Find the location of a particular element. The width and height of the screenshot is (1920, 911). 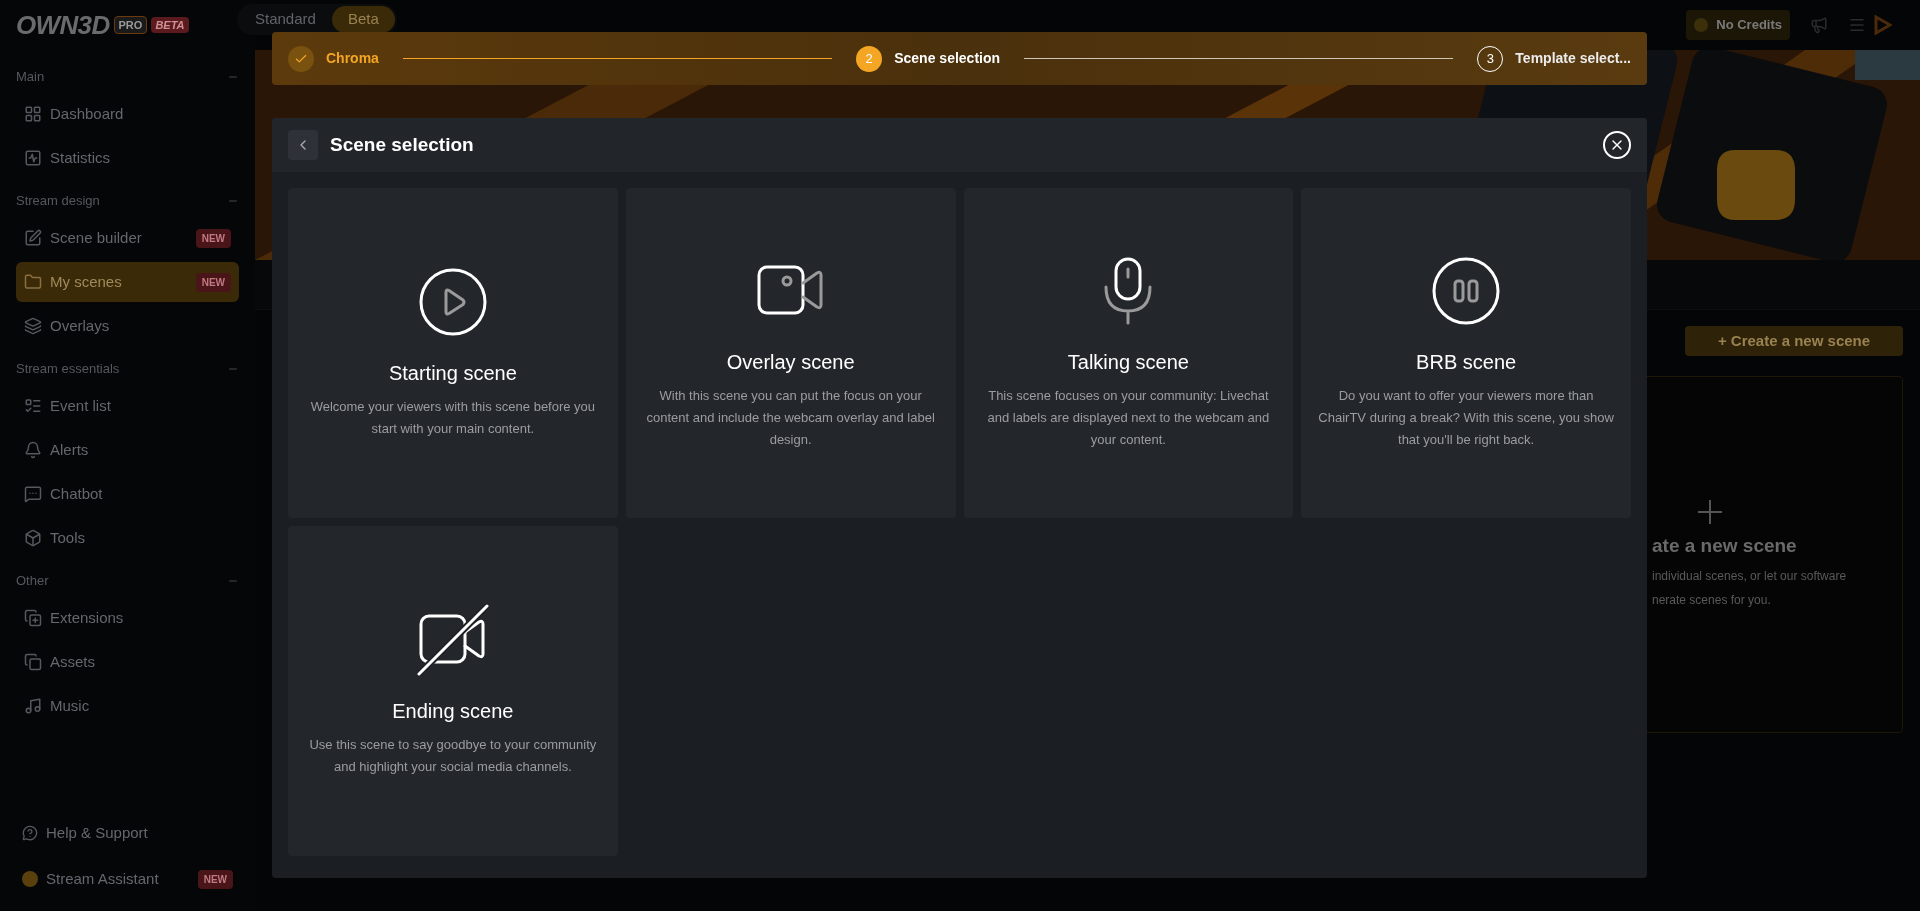

sidebar-item: Extensions is located at coordinates (127, 618).